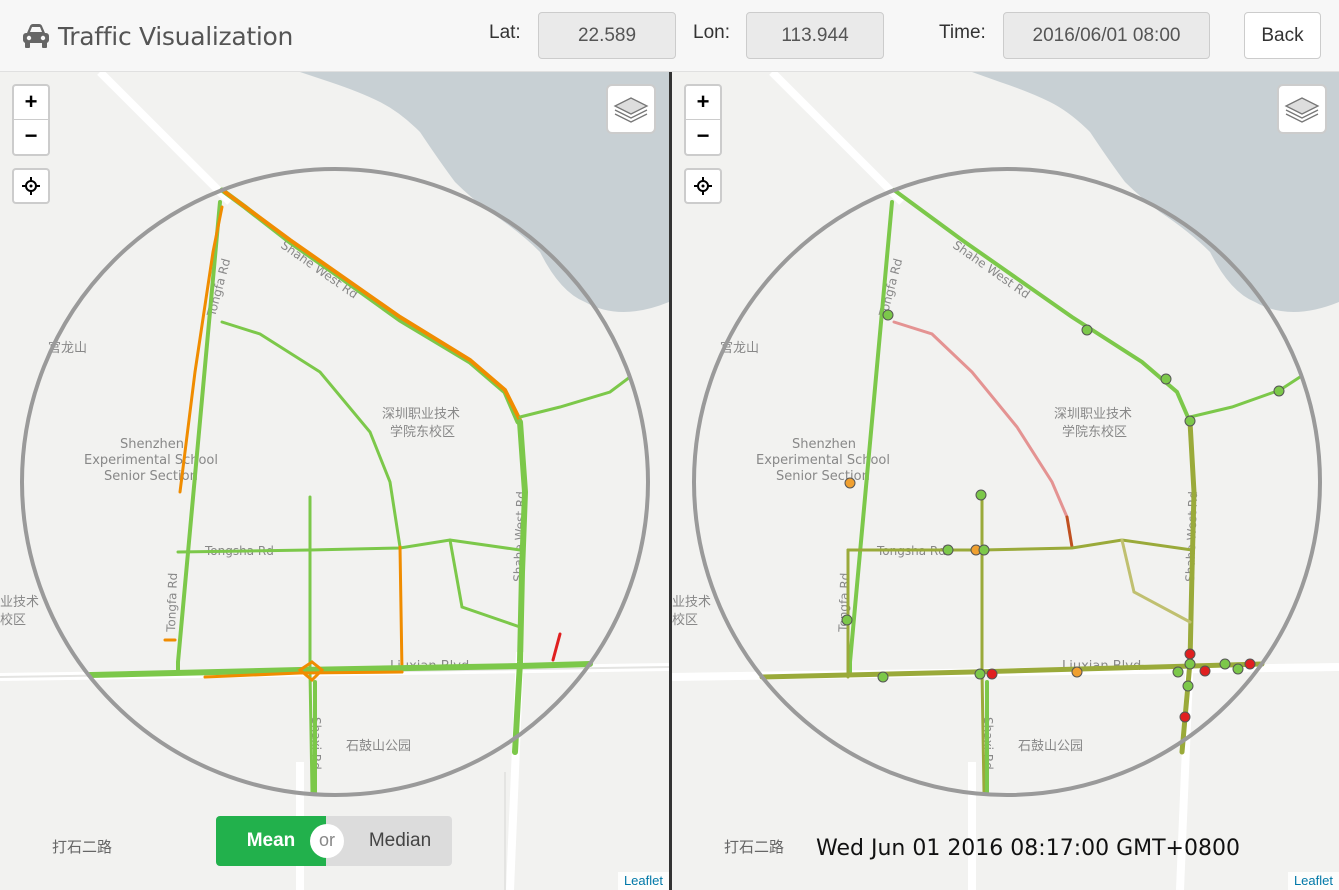 The image size is (1339, 890). I want to click on car-icon, so click(36, 36).